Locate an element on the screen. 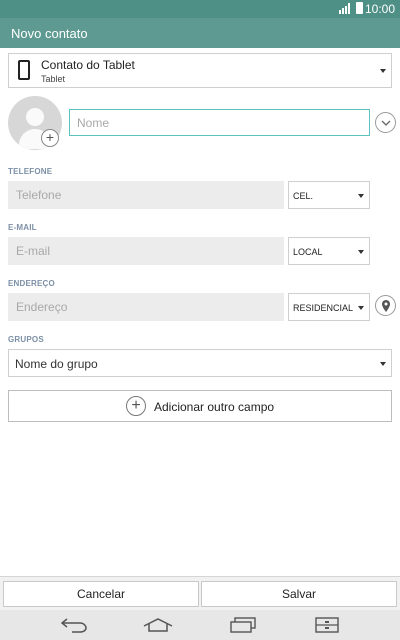 Image resolution: width=400 pixels, height=640 pixels. status-bar: 10:00 is located at coordinates (200, 9).